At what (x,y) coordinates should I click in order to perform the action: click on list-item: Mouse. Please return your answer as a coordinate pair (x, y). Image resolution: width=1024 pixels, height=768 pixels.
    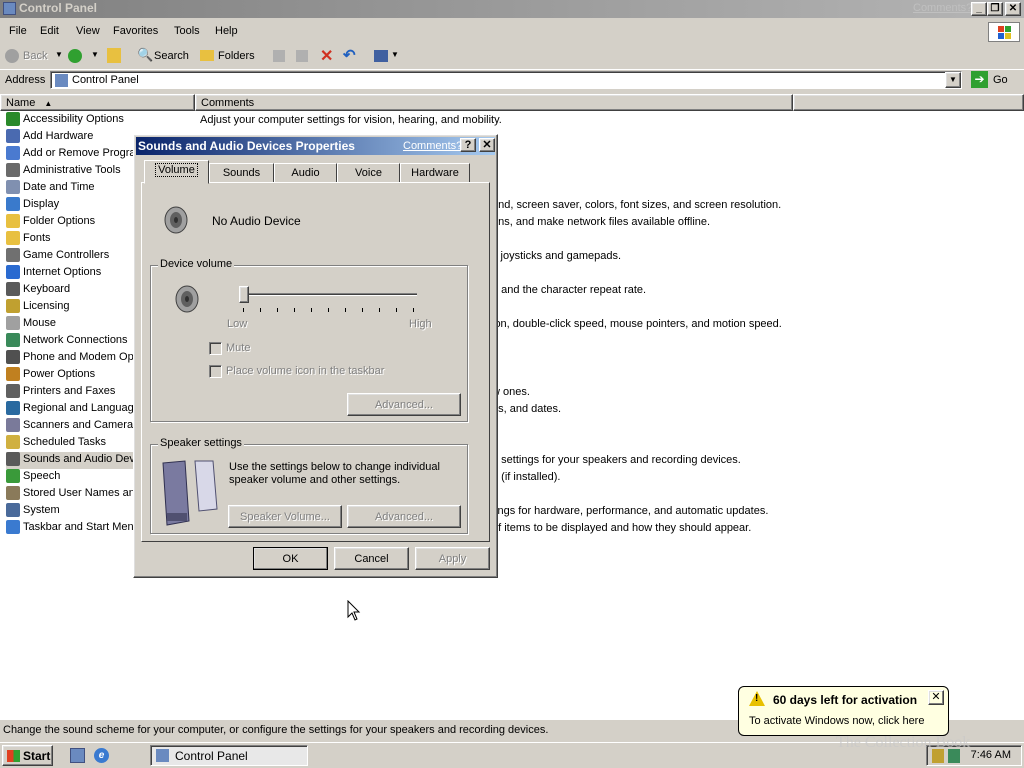
    Looking at the image, I should click on (31, 324).